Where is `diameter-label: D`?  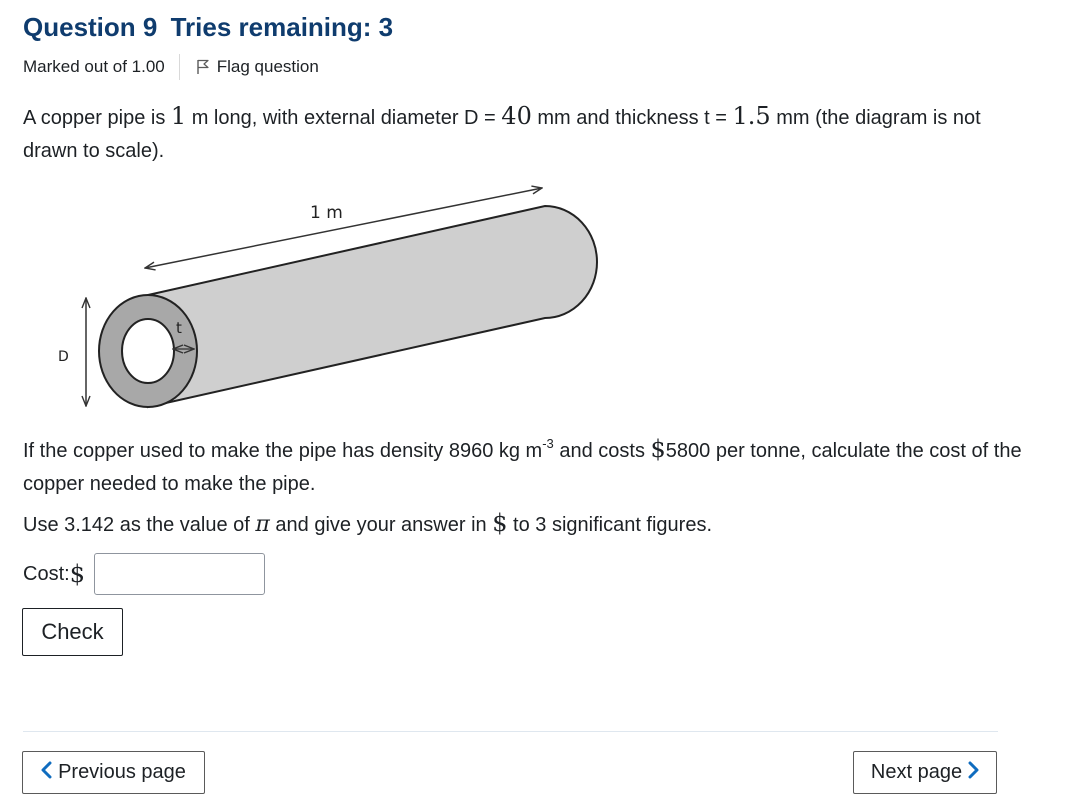 diameter-label: D is located at coordinates (63, 357).